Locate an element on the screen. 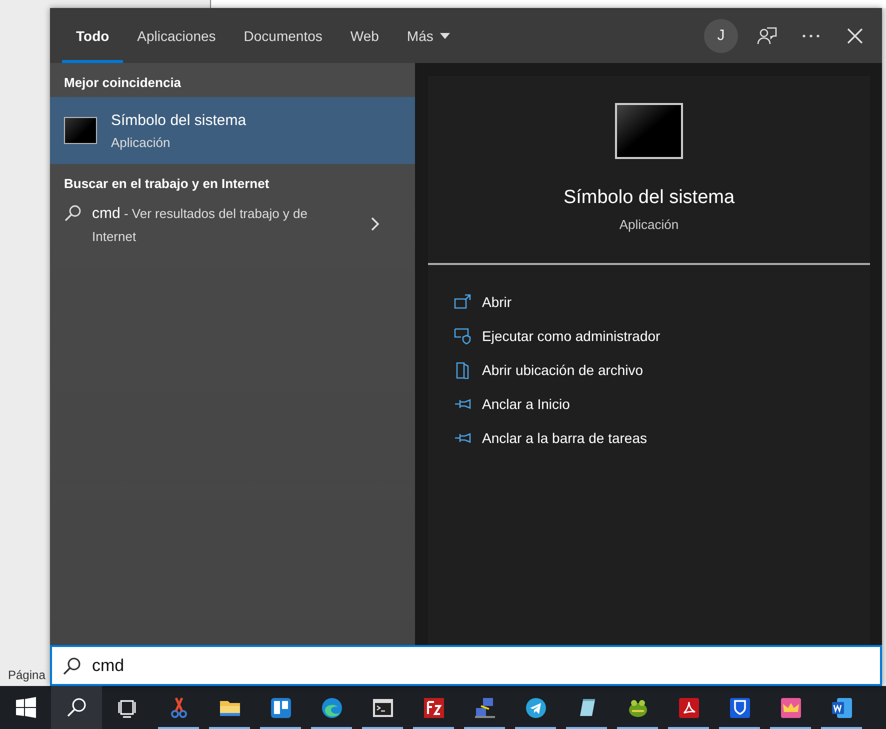 The image size is (886, 729). word-document-icon is located at coordinates (842, 708).